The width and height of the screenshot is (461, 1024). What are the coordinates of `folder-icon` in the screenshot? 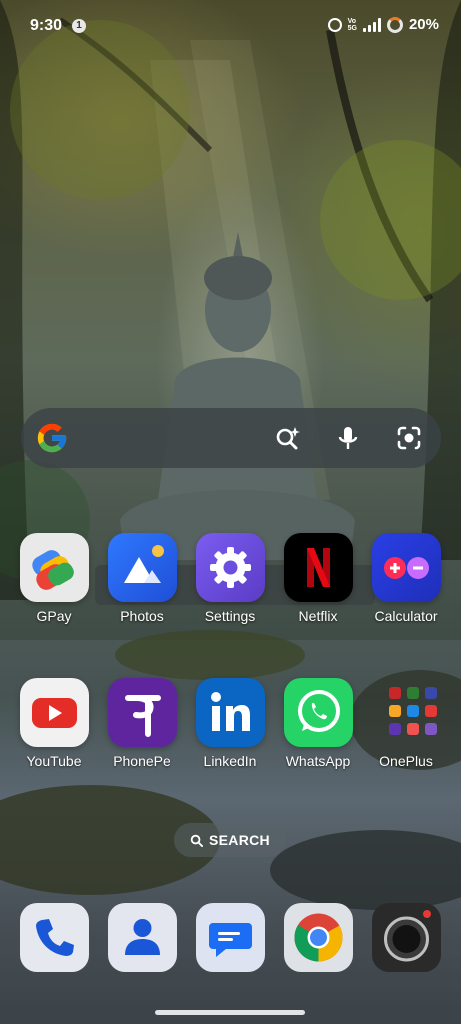 It's located at (406, 712).